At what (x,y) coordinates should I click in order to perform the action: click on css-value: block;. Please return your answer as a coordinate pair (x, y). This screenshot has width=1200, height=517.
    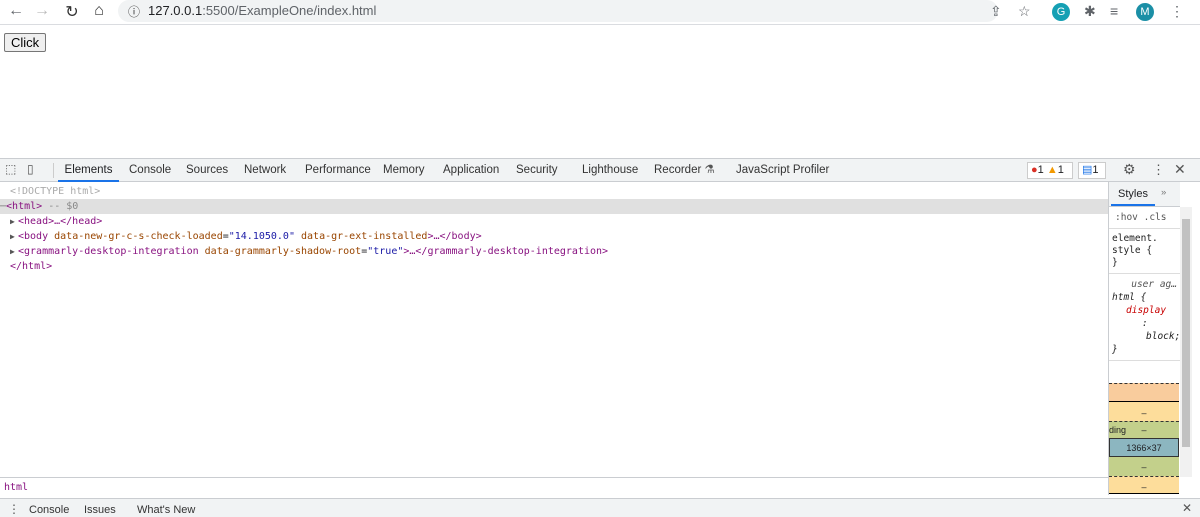
    Looking at the image, I should click on (1163, 336).